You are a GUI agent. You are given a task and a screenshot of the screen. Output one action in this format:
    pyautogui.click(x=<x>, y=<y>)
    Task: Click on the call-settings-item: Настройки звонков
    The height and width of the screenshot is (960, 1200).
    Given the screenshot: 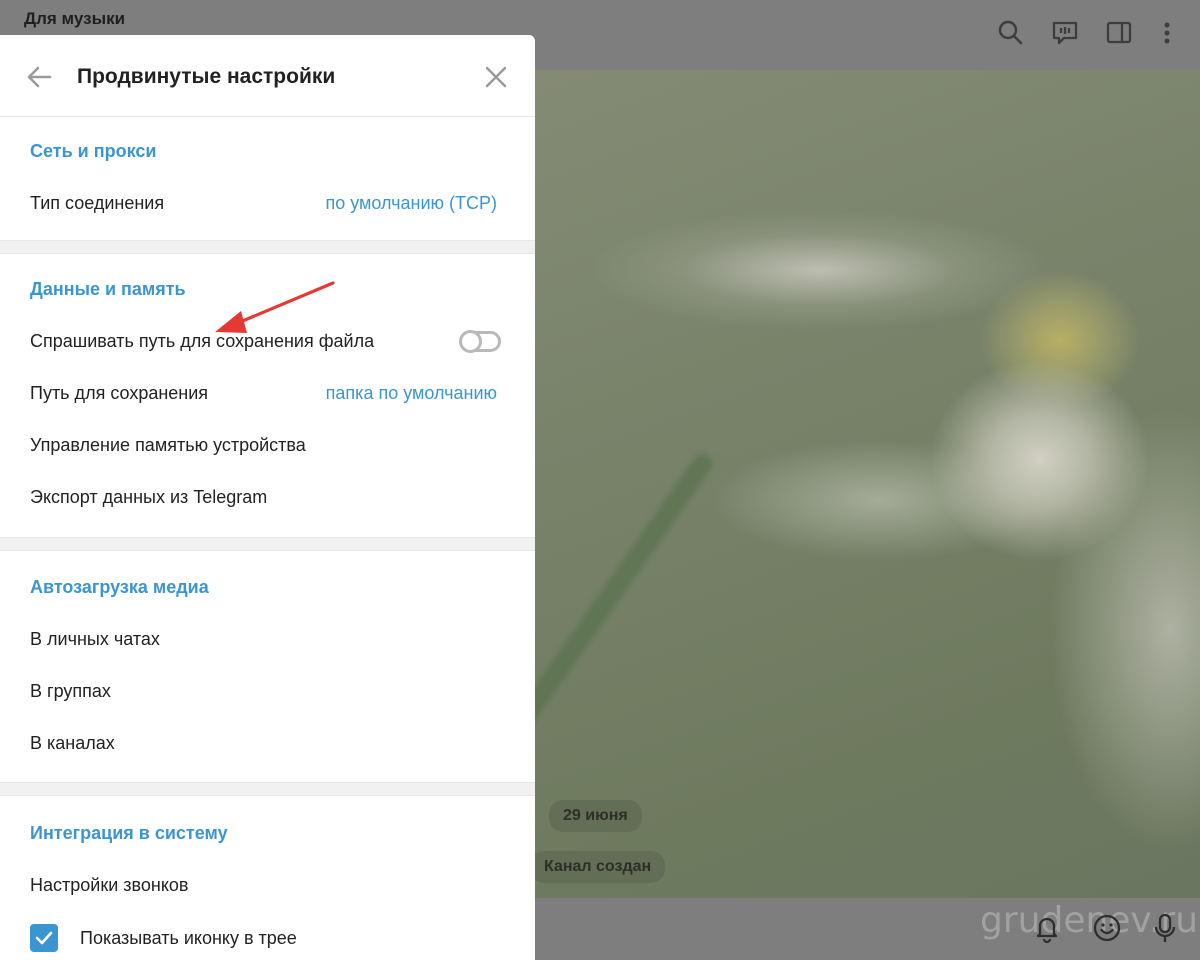 What is the action you would take?
    pyautogui.click(x=109, y=885)
    